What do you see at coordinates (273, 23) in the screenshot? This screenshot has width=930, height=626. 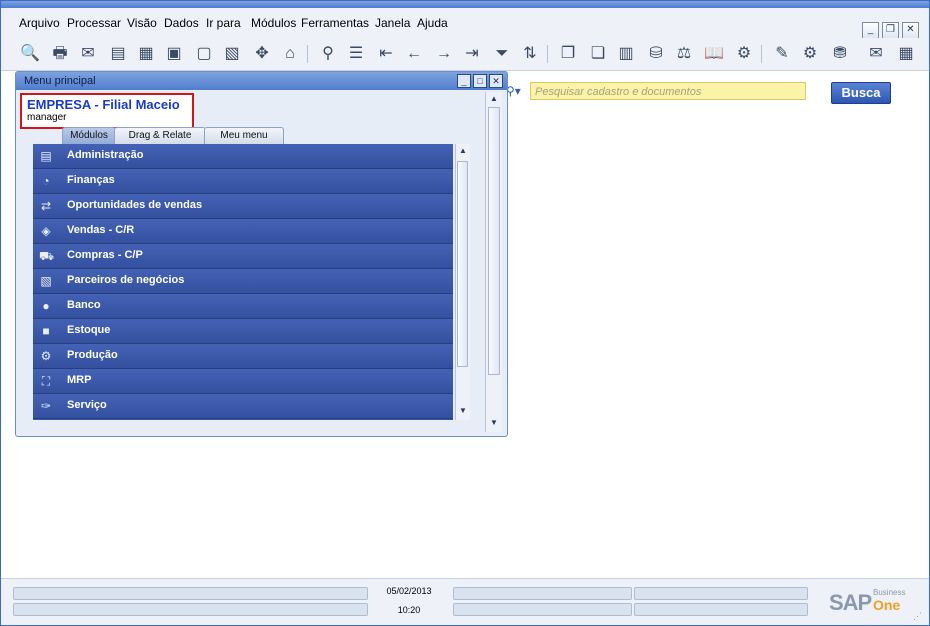 I see `menu-modulos: Módulos` at bounding box center [273, 23].